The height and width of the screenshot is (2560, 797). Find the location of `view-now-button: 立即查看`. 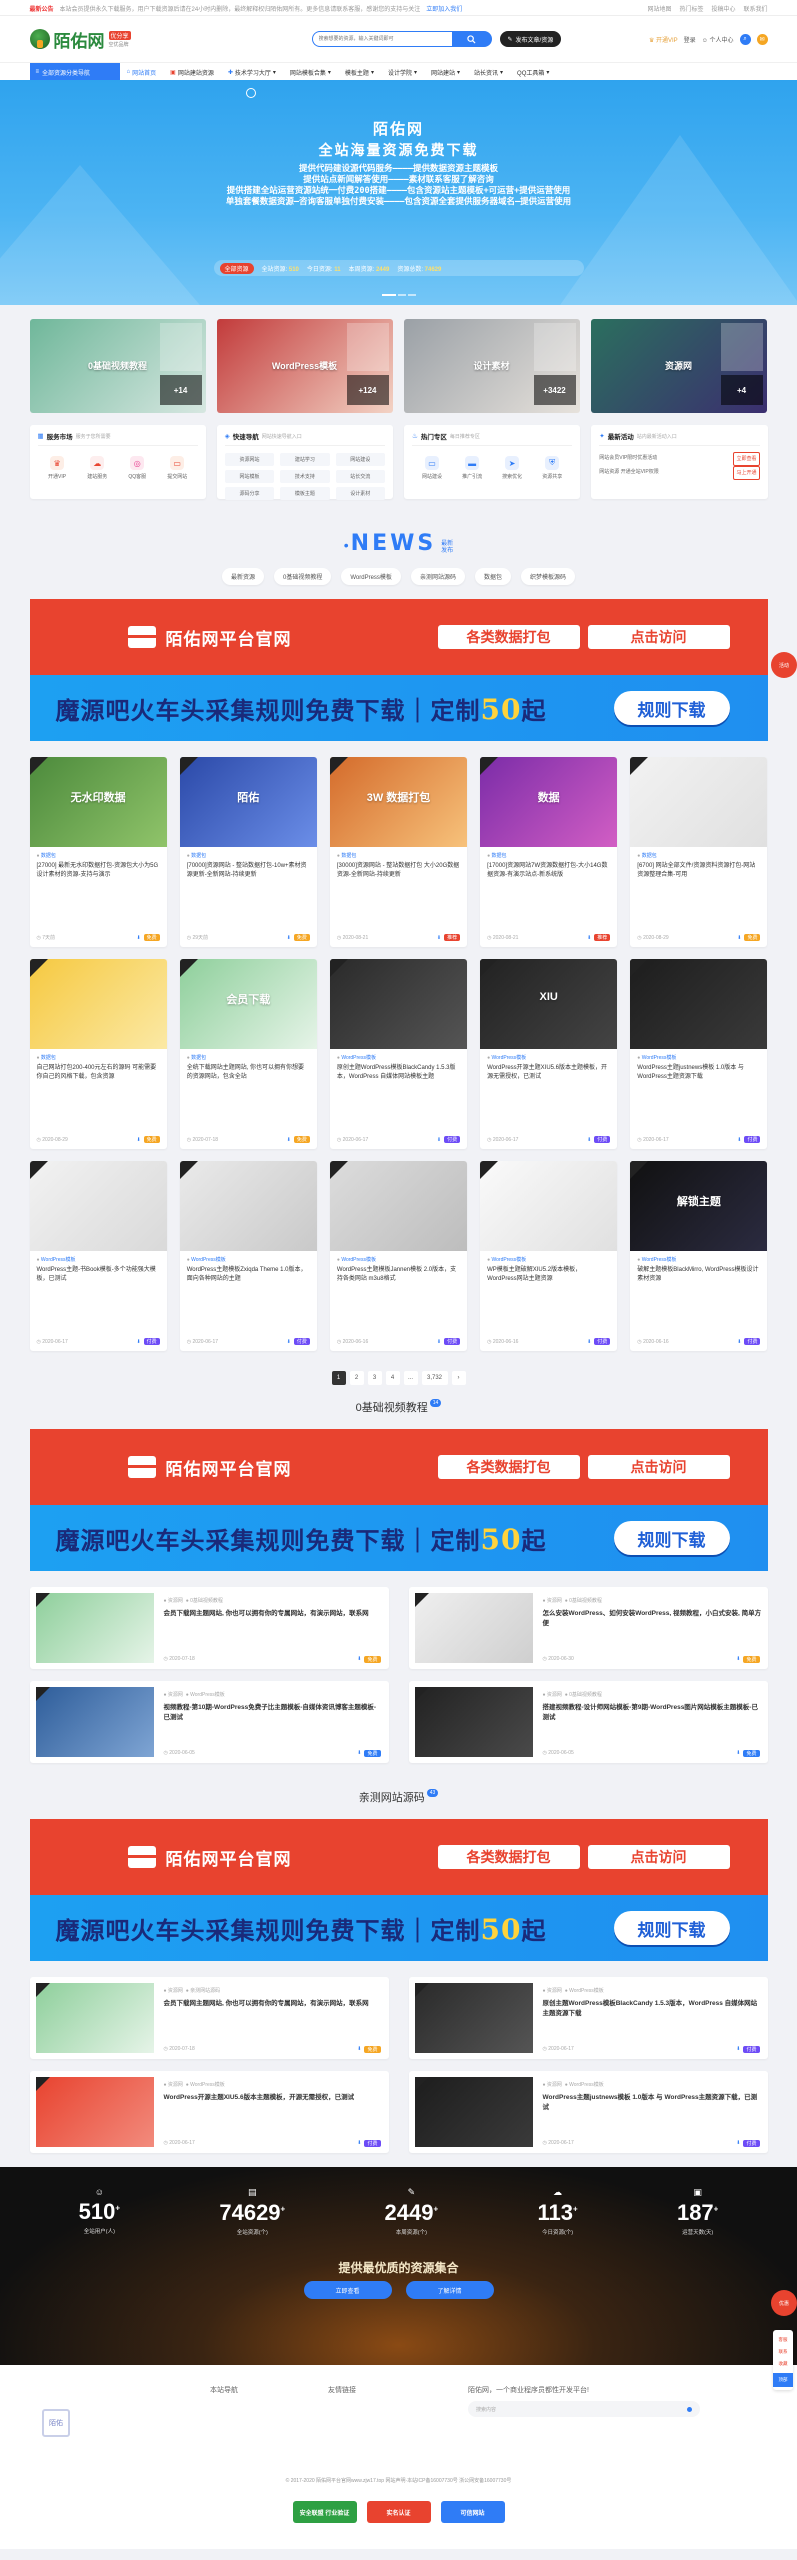

view-now-button: 立即查看 is located at coordinates (347, 2290).